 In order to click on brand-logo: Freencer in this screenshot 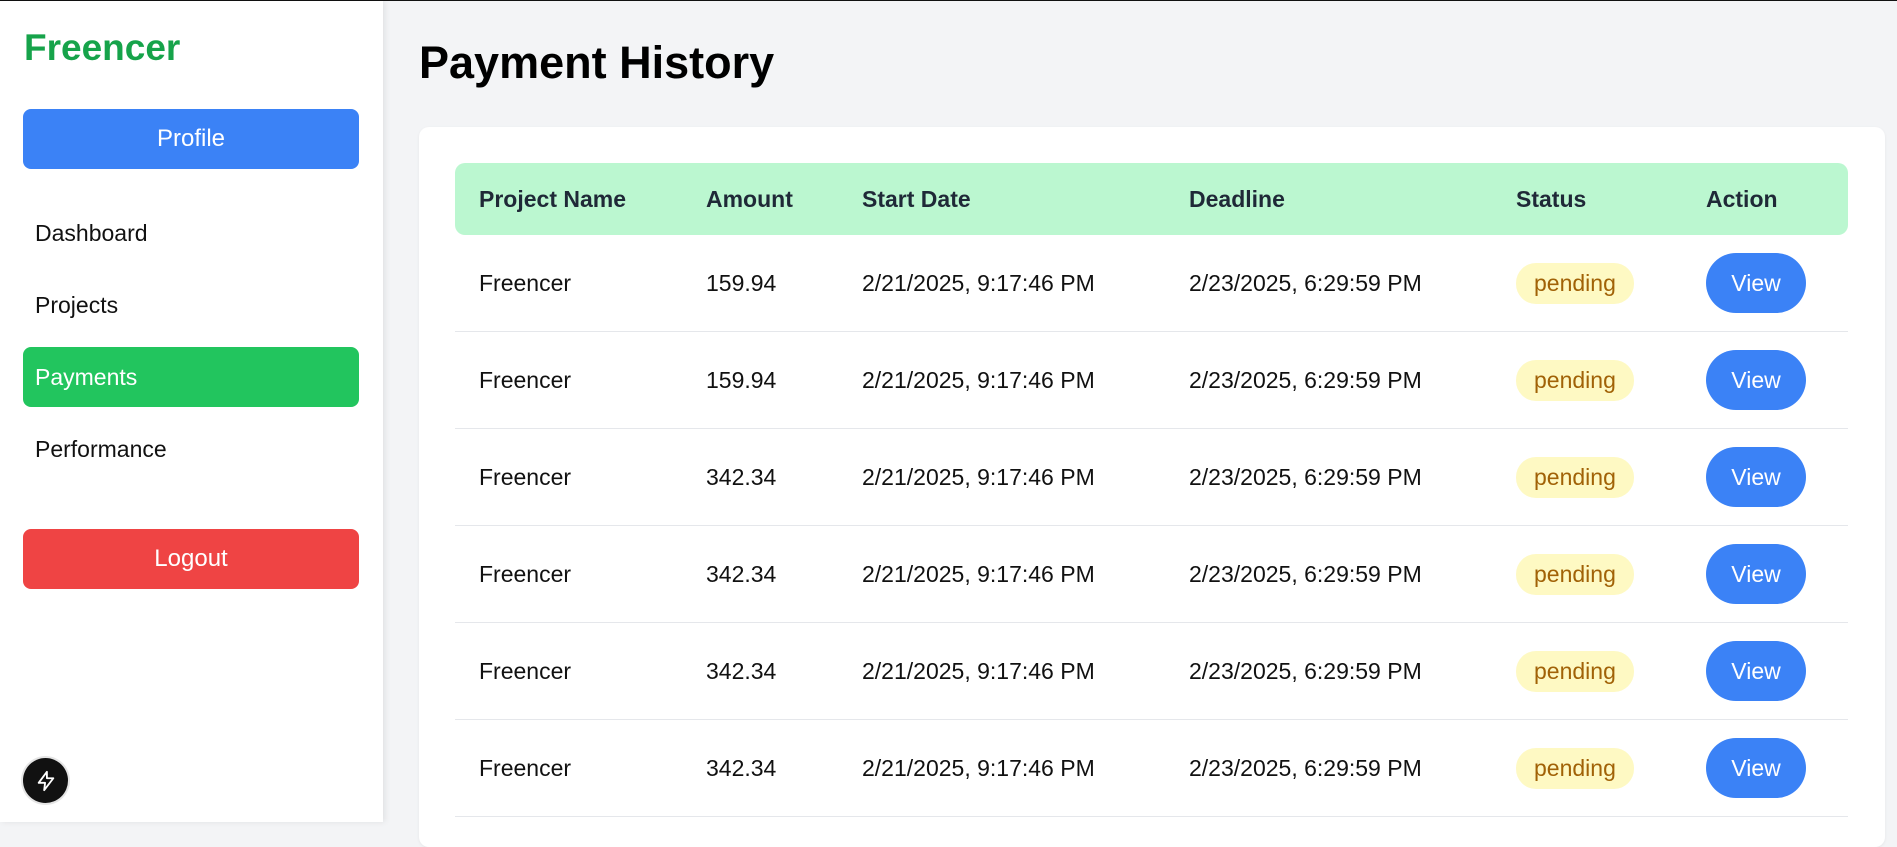, I will do `click(102, 48)`.